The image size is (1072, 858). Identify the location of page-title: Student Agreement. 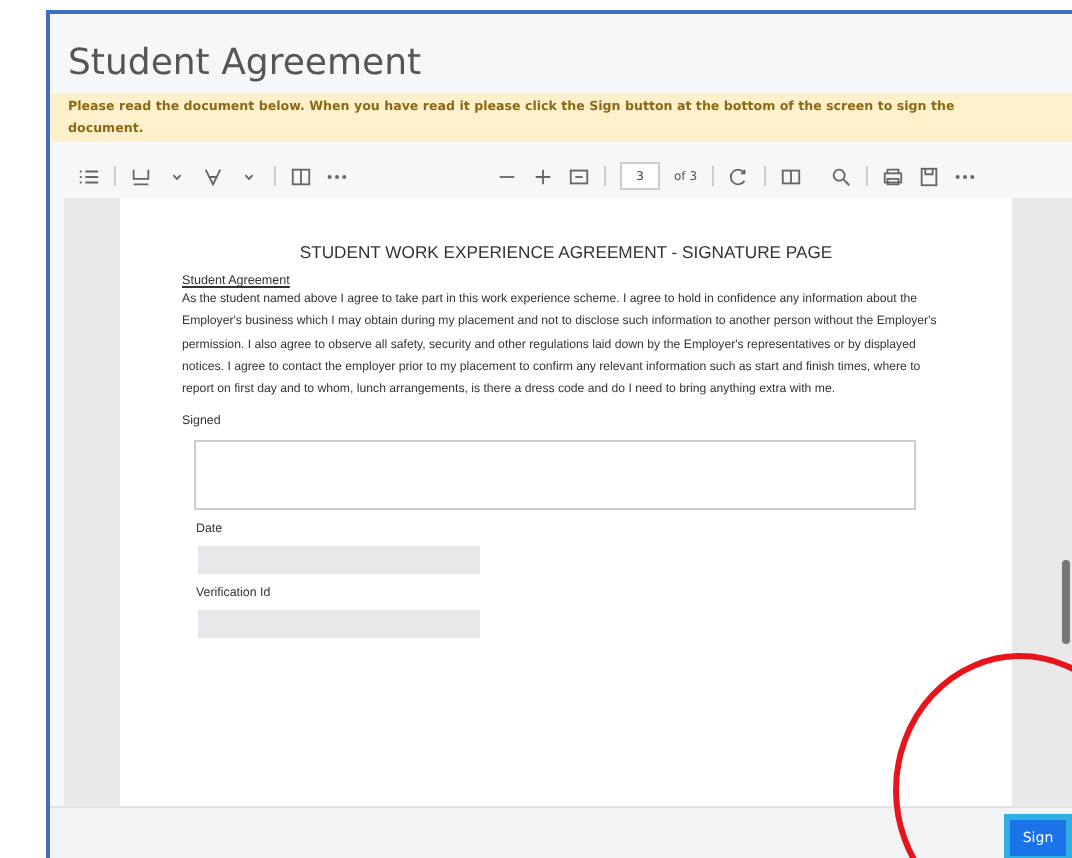
(245, 64).